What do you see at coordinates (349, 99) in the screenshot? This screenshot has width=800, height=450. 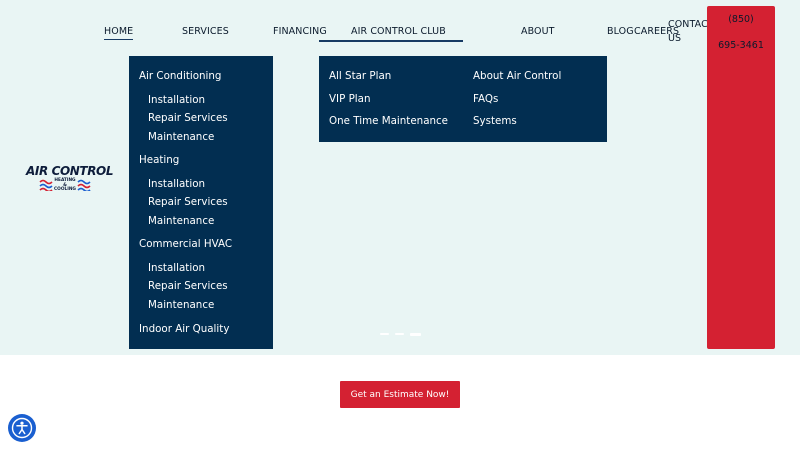 I see `menu-item-vip-plan: VIP Plan` at bounding box center [349, 99].